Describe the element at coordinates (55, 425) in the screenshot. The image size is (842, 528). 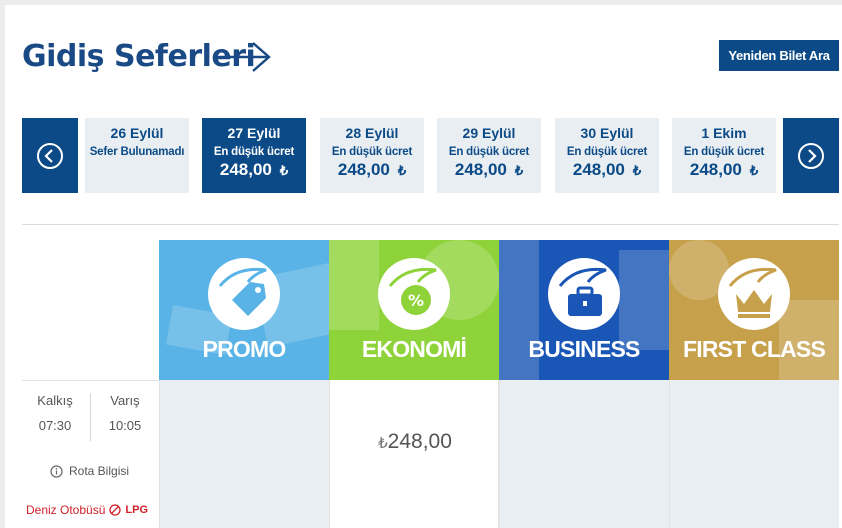
I see `departure-time: 07:30` at that location.